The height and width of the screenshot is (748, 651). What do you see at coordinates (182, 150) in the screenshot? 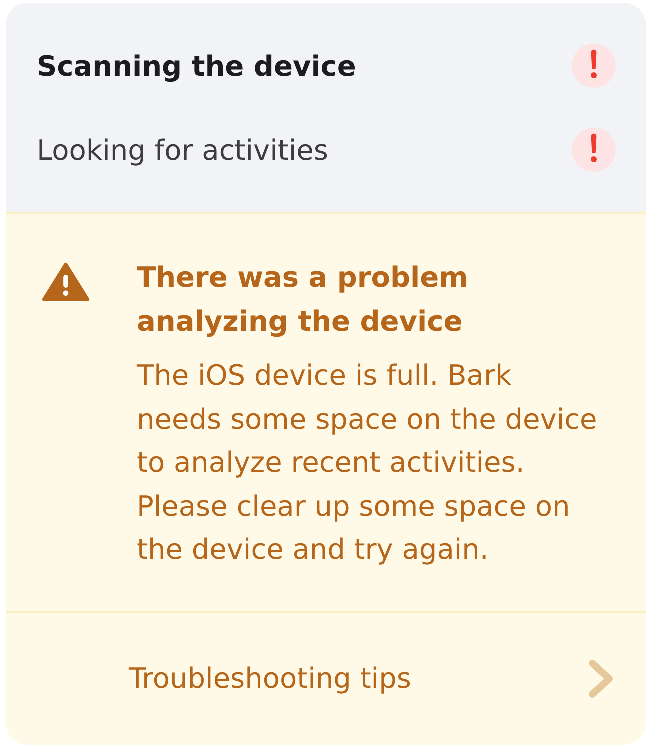
I see `step-label: Looking for activities` at bounding box center [182, 150].